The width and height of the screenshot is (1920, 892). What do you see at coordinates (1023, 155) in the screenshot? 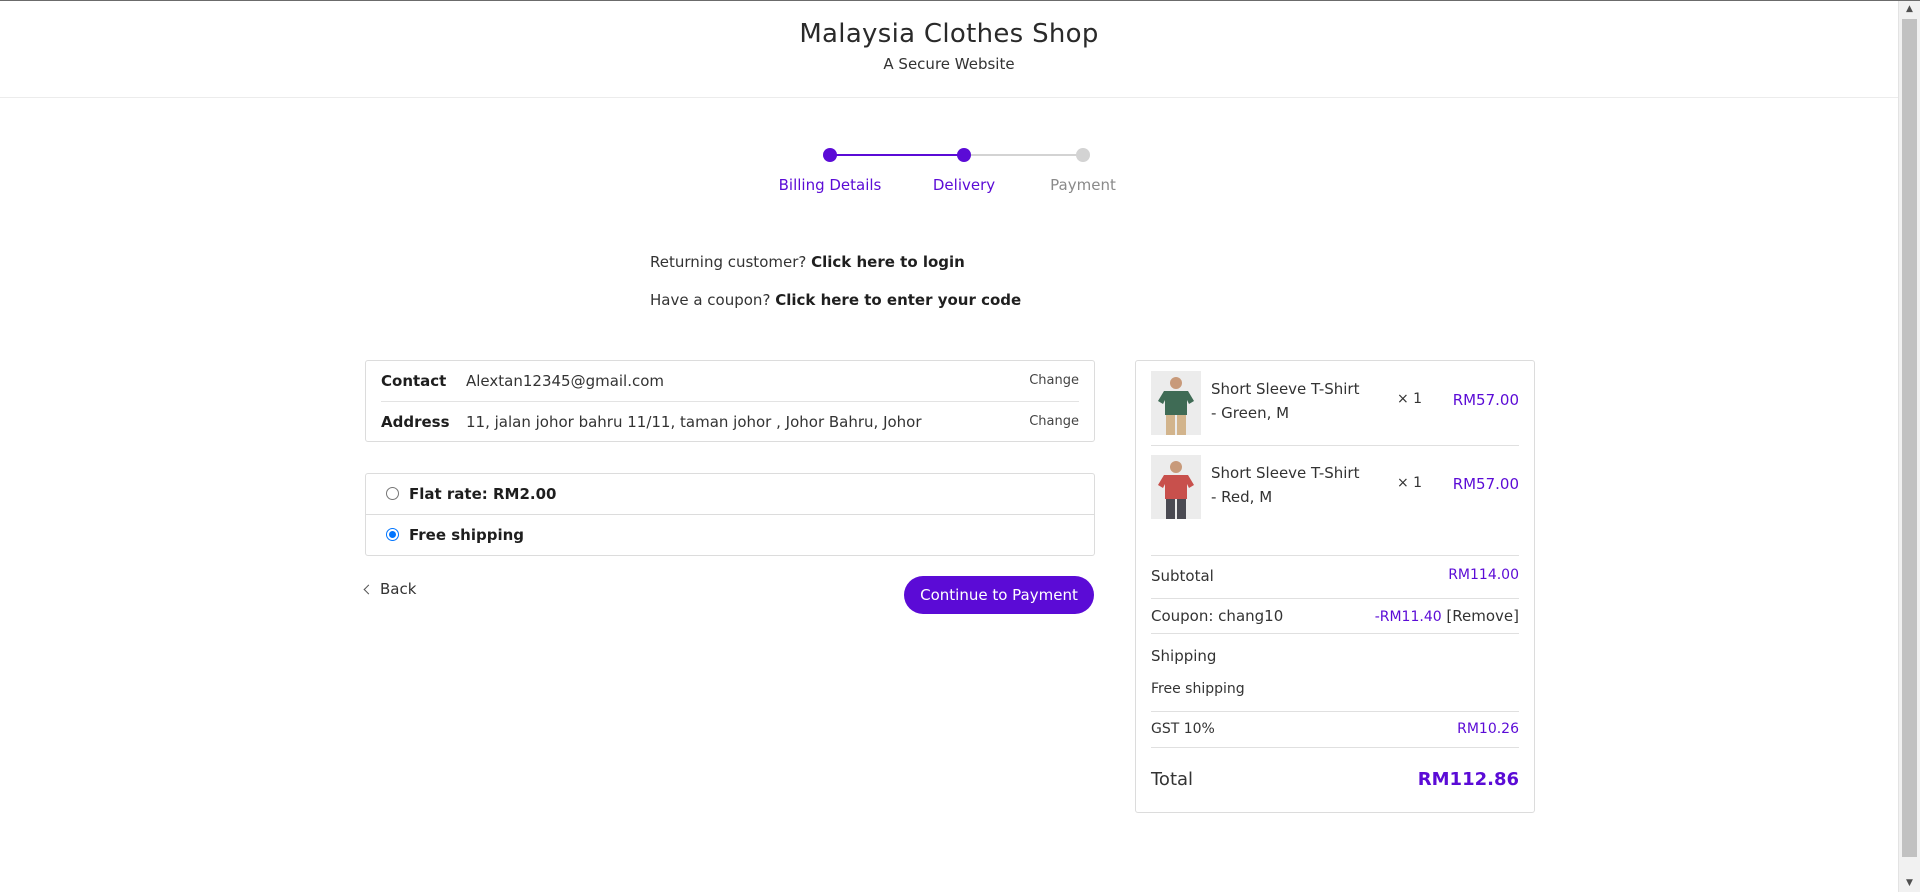
I see `step-line-upcoming` at bounding box center [1023, 155].